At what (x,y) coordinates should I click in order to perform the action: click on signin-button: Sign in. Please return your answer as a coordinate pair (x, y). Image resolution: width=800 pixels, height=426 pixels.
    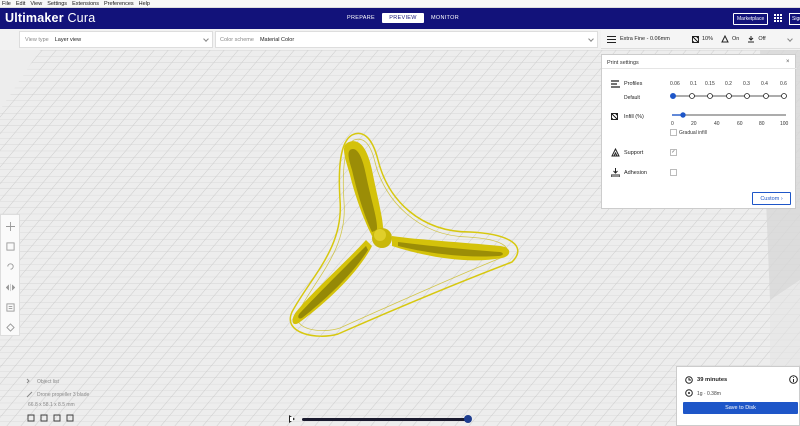
    Looking at the image, I should click on (794, 19).